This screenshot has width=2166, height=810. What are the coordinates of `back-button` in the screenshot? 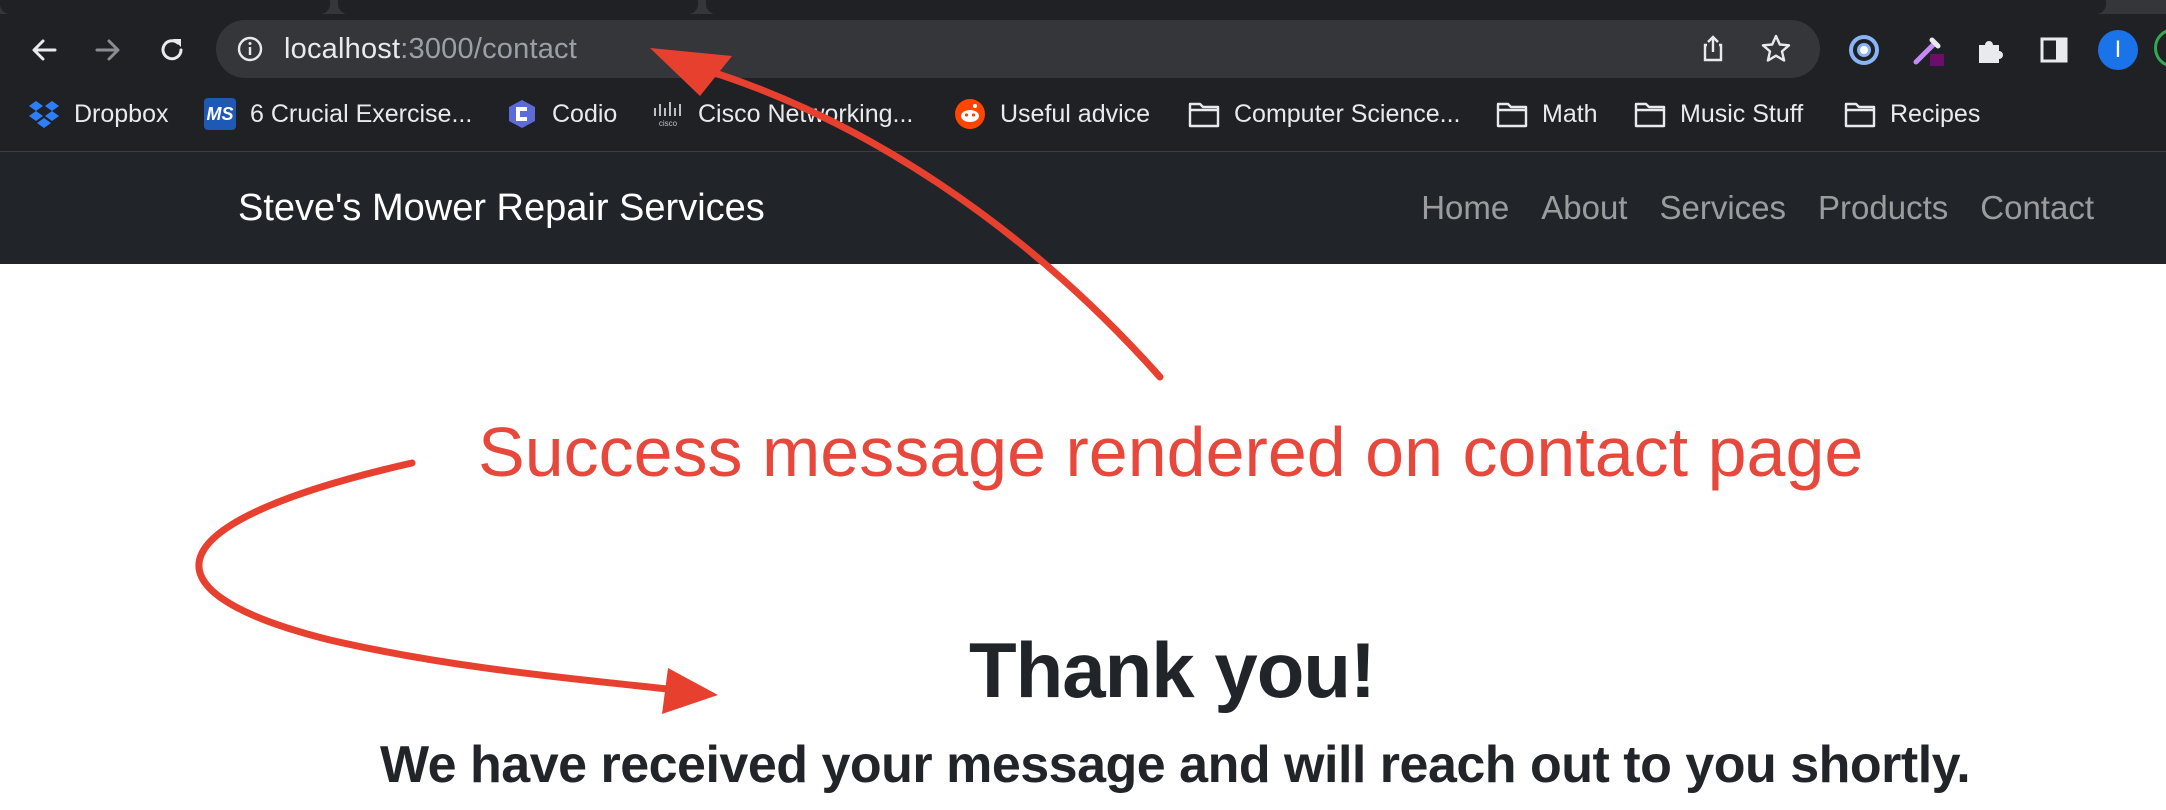 It's located at (44, 50).